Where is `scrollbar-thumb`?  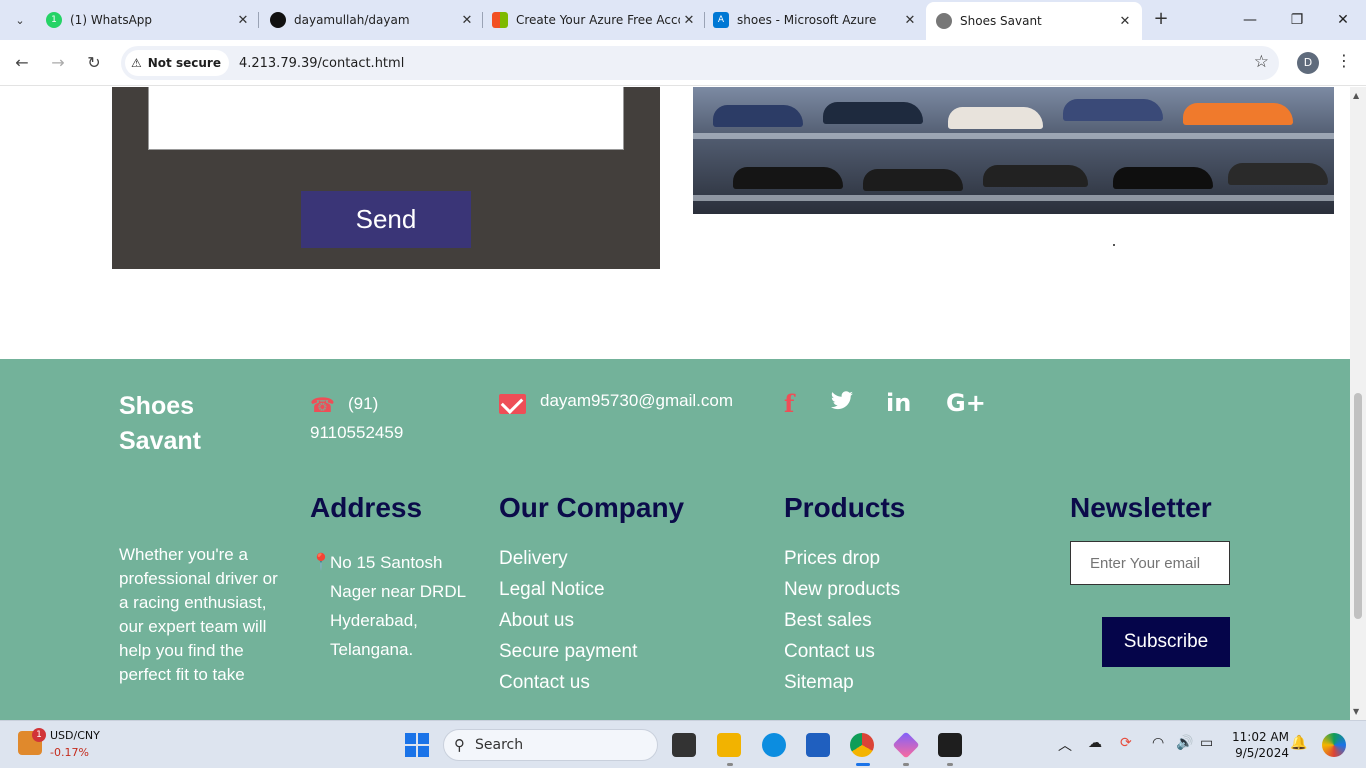
scrollbar-thumb is located at coordinates (1358, 506).